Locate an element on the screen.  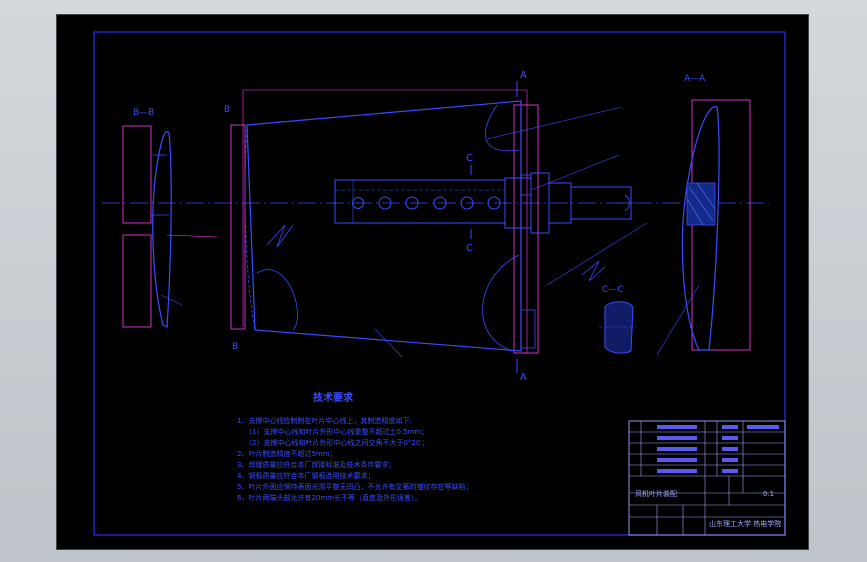
bb-dimension-box-lower is located at coordinates (137, 281).